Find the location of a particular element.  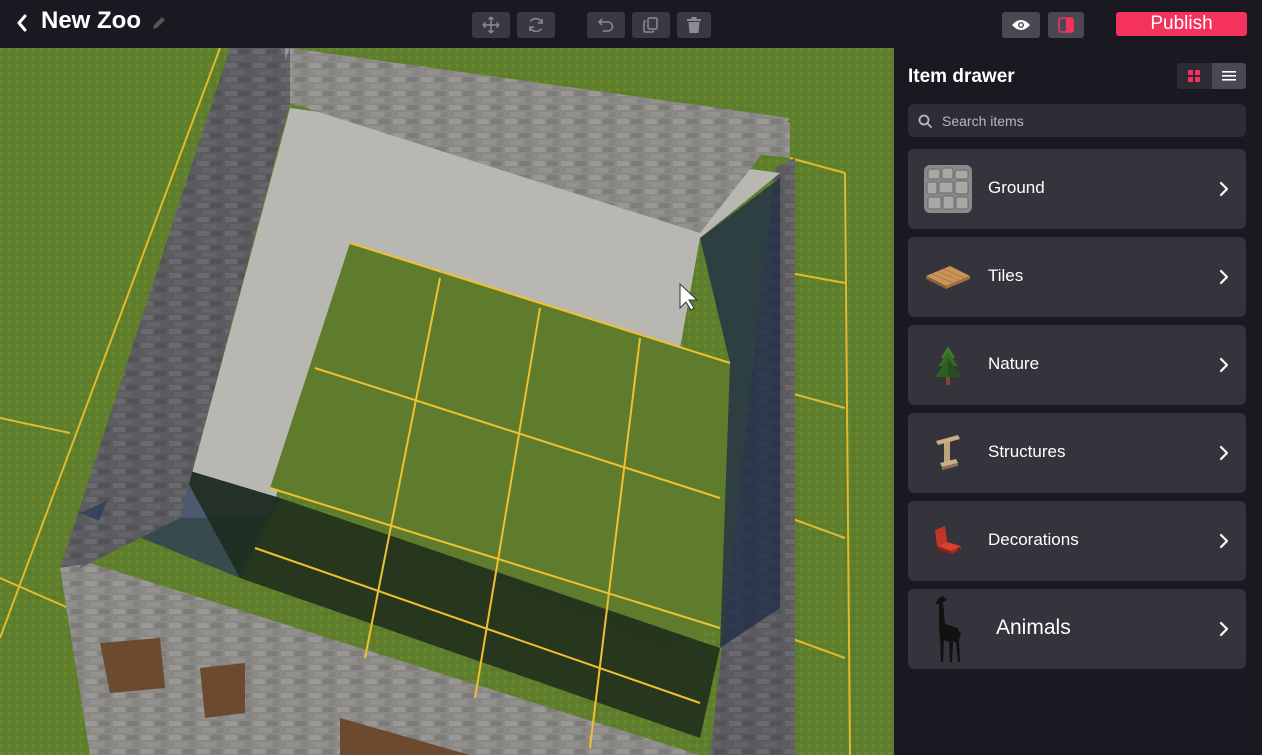

search-bar is located at coordinates (1077, 120).